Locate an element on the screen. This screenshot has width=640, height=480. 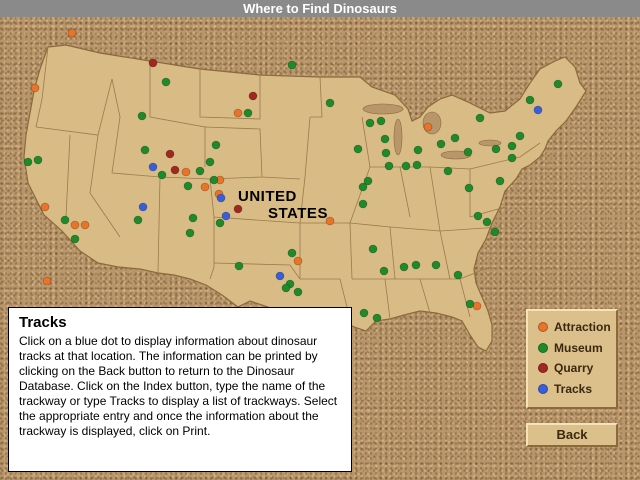
museum-dot-icon is located at coordinates (543, 347).